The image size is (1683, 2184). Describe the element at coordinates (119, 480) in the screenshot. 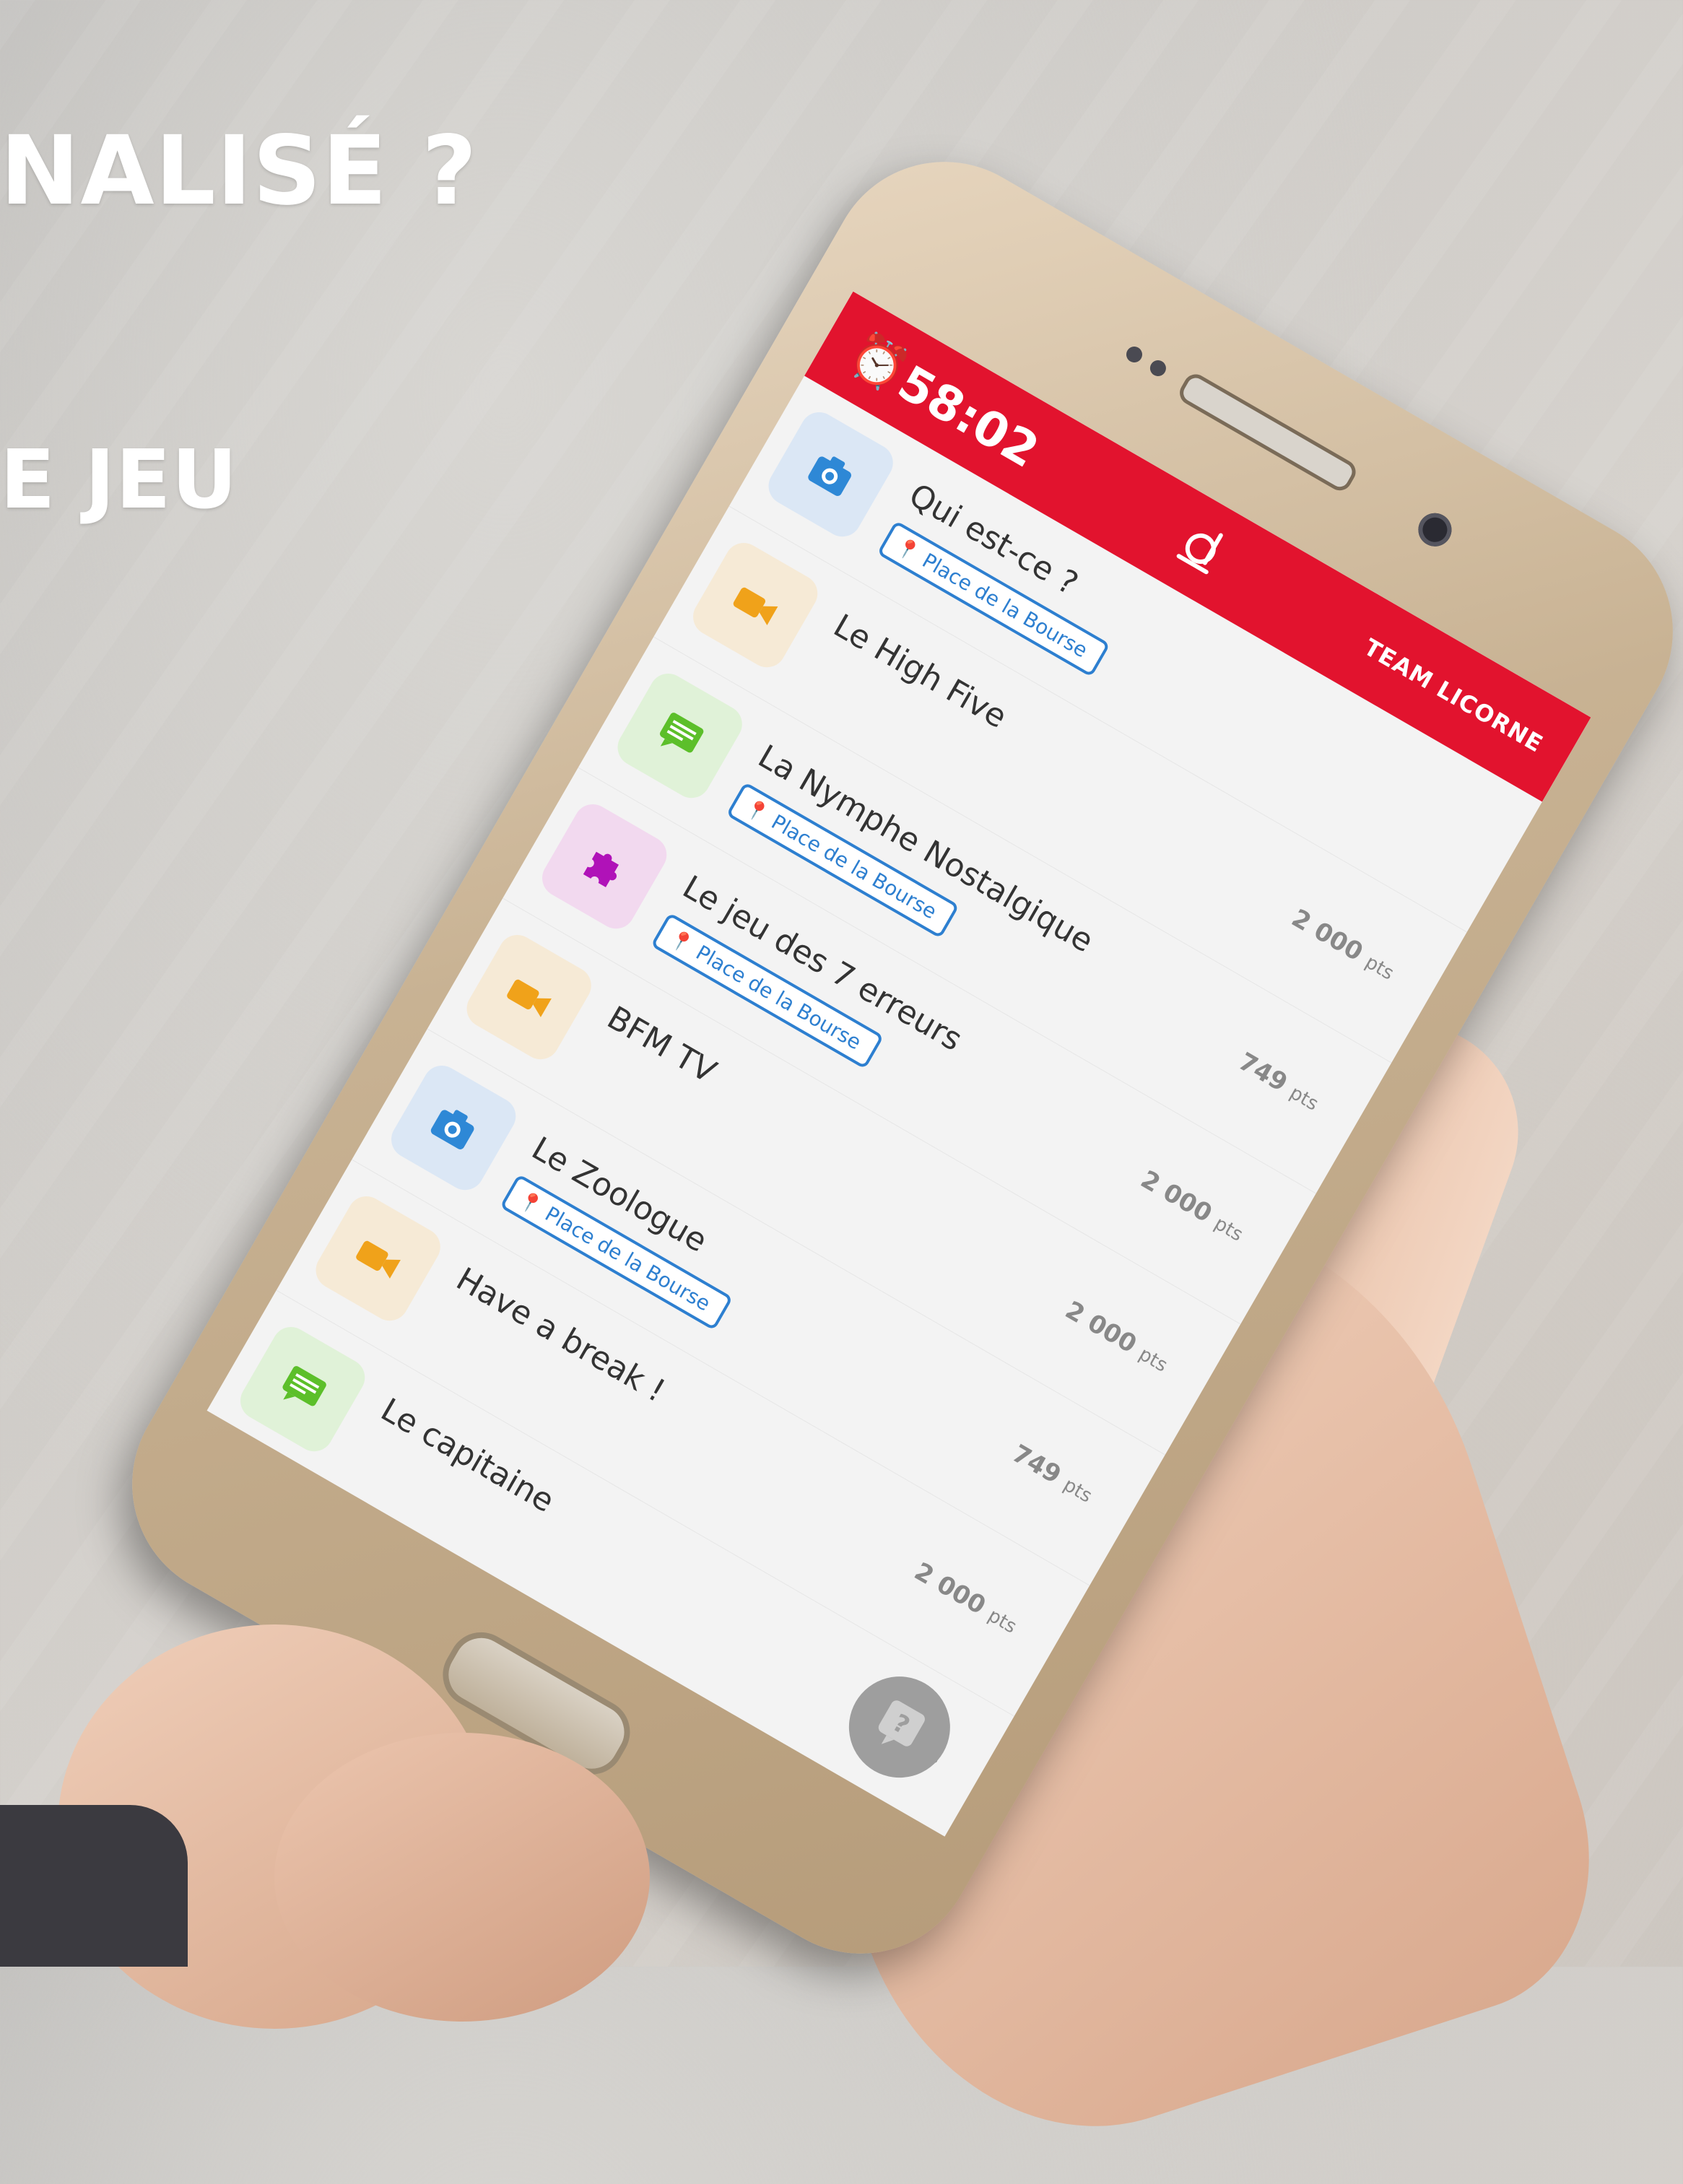

I see `headline-line-2: E JEU` at that location.